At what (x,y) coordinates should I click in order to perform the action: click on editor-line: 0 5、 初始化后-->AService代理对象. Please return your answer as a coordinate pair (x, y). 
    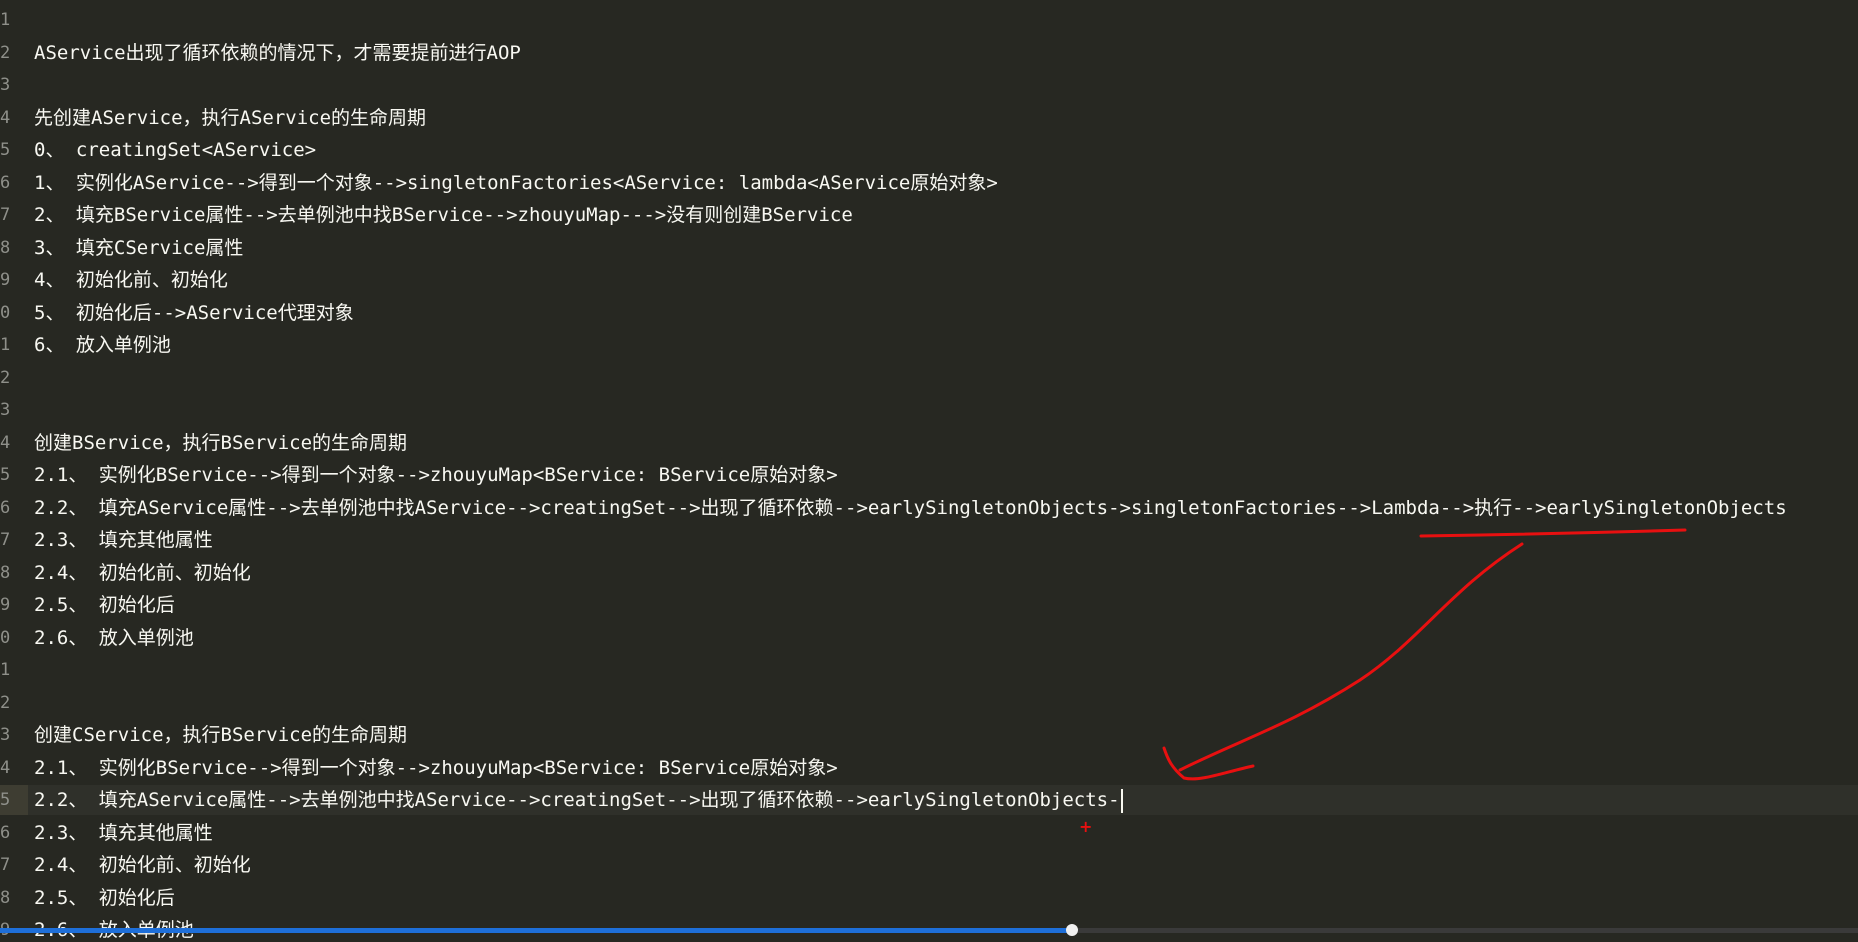
    Looking at the image, I should click on (929, 313).